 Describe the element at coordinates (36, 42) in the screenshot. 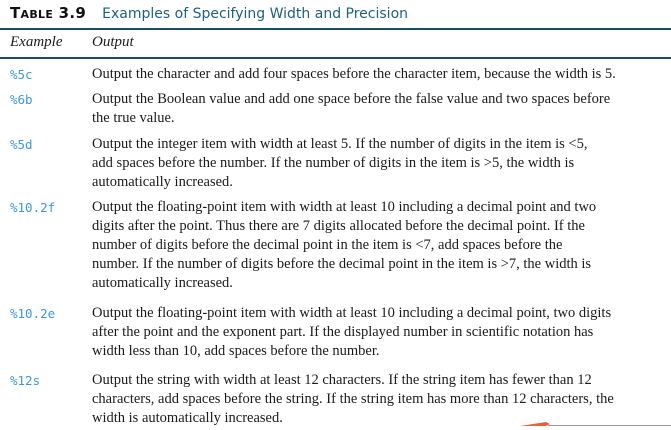

I see `header-example: Example` at that location.